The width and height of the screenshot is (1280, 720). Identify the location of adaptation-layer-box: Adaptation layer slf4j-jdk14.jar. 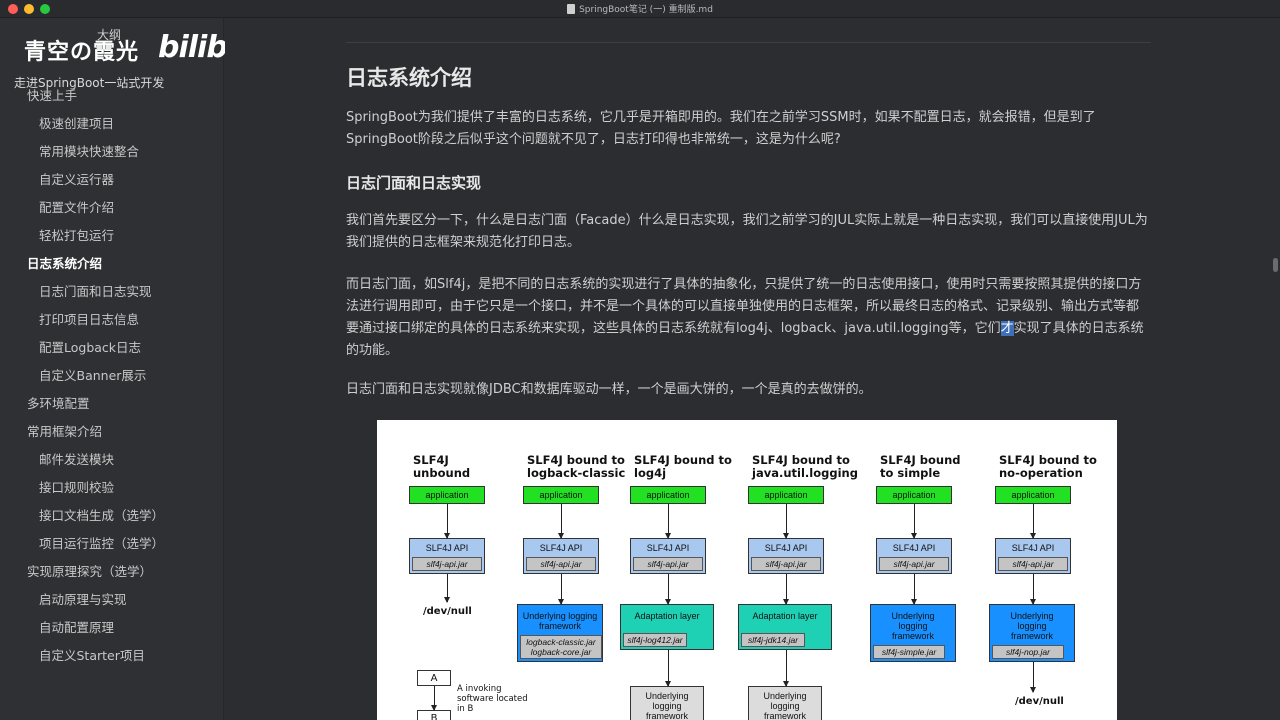
(785, 627).